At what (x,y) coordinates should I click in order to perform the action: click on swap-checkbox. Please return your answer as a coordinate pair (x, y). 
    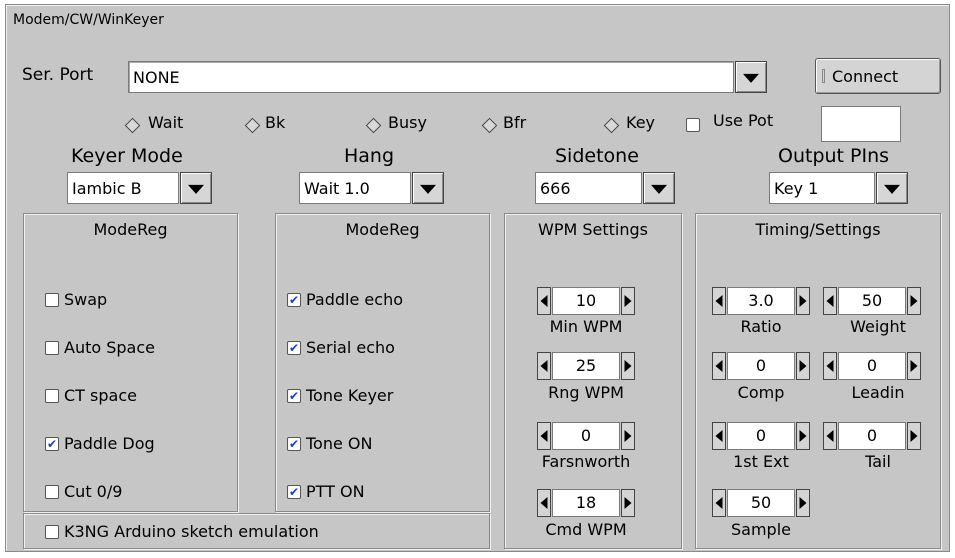
    Looking at the image, I should click on (52, 300).